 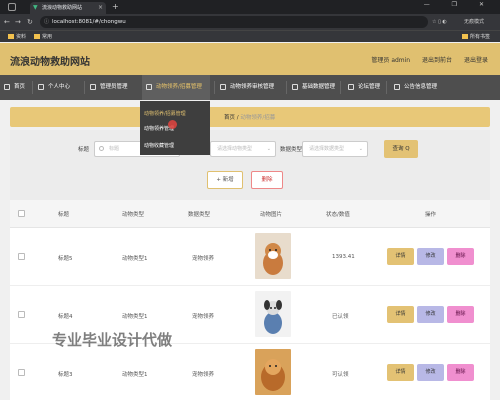 What do you see at coordinates (431, 215) in the screenshot?
I see `col-header-actions: 操作` at bounding box center [431, 215].